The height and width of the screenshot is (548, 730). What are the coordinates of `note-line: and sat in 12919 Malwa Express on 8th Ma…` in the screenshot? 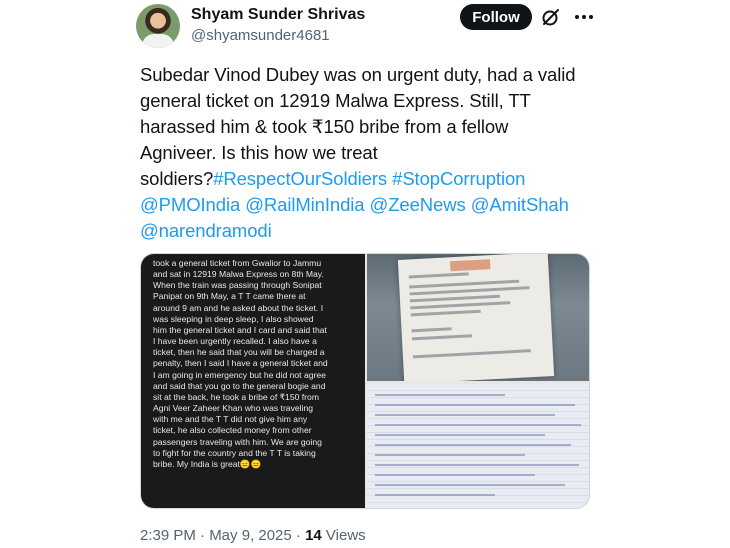 It's located at (238, 274).